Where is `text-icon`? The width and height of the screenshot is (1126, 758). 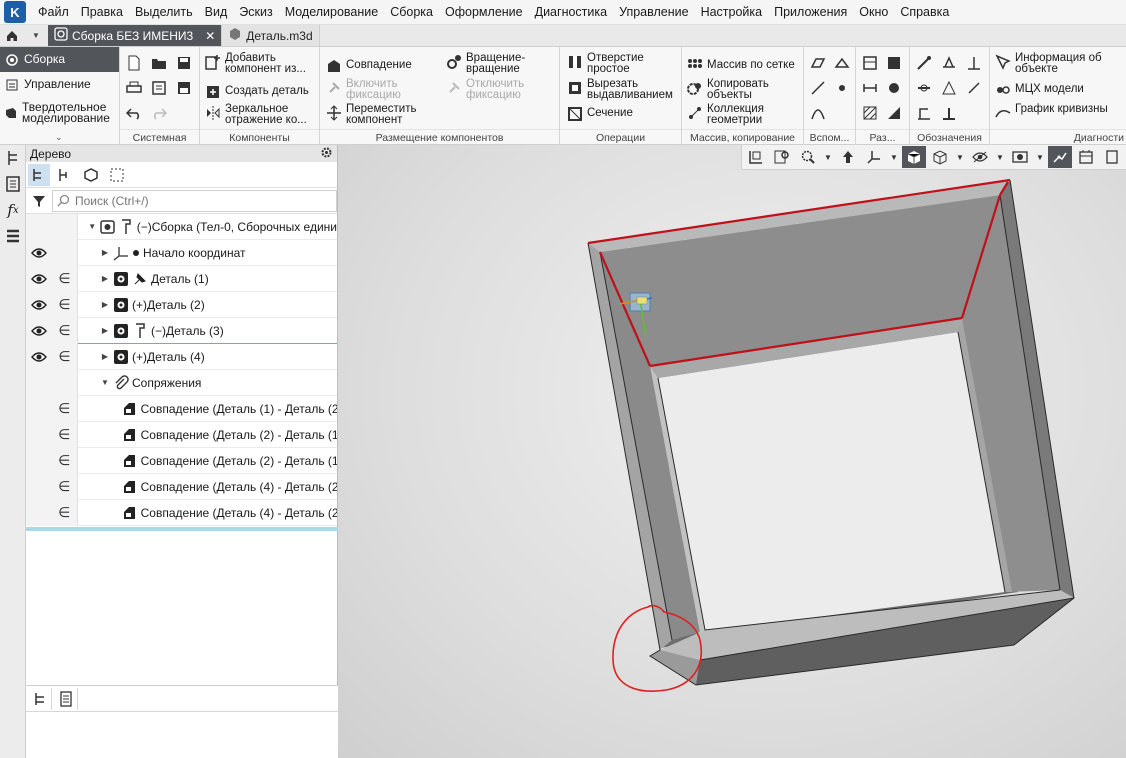
text-icon is located at coordinates (949, 113).